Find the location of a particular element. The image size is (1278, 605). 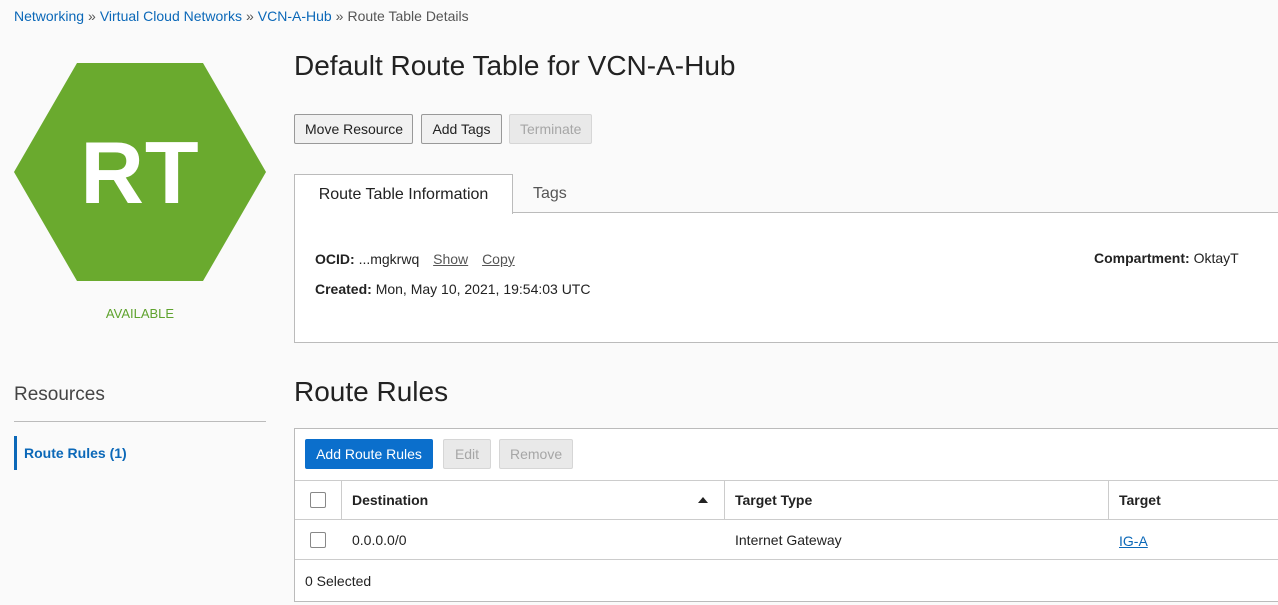

created-label: Created: is located at coordinates (343, 289).